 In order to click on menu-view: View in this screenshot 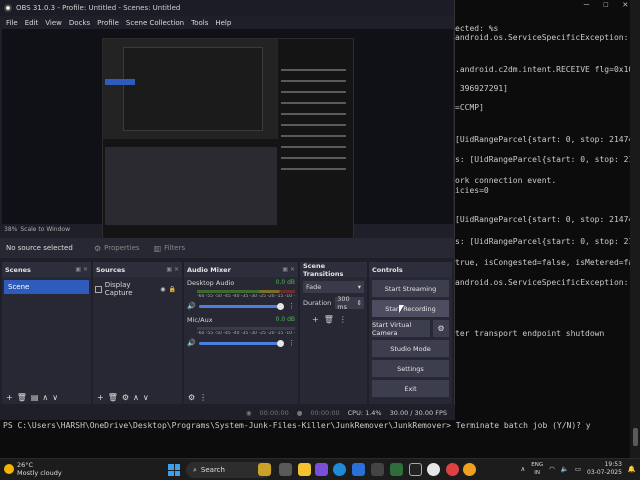, I will do `click(53, 23)`.